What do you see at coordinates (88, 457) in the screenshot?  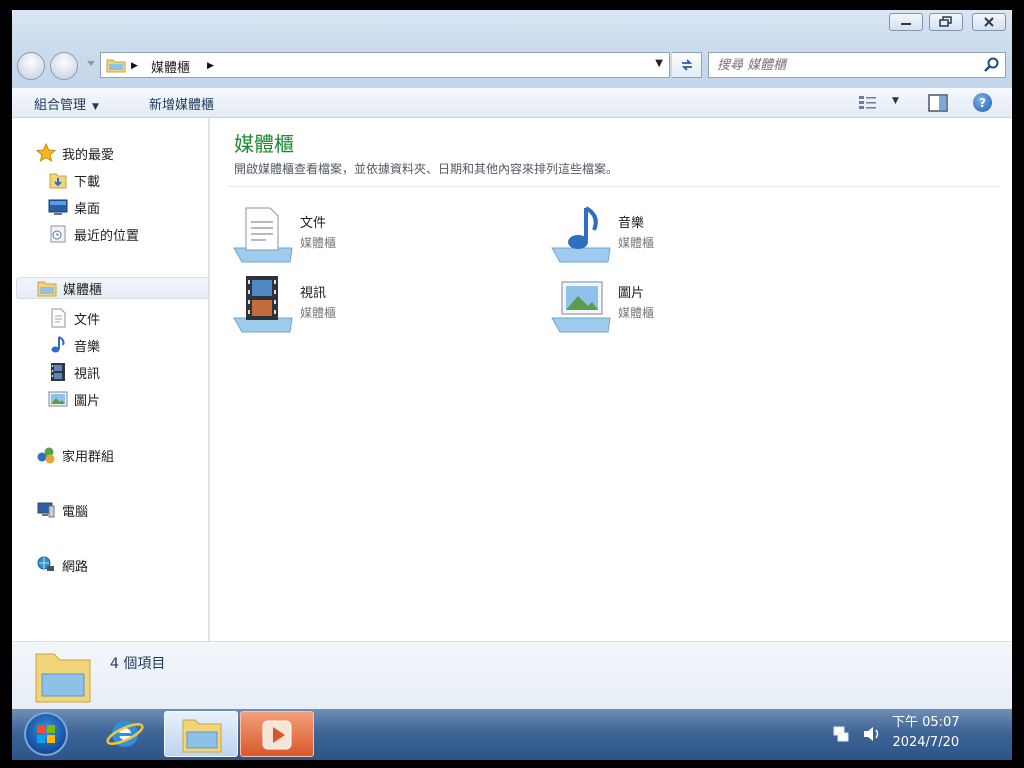 I see `sidebar-item-label: 家用群組` at bounding box center [88, 457].